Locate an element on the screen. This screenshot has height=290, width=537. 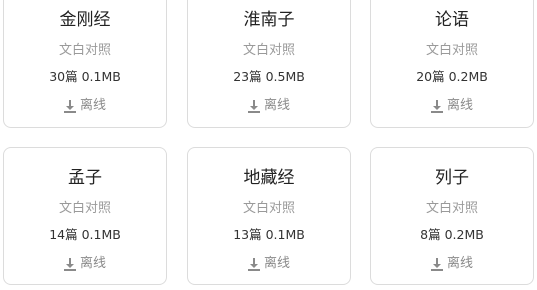
book-card-mengzi: 孟子 文白对照 14篇 0.1MB 离线 is located at coordinates (85, 216).